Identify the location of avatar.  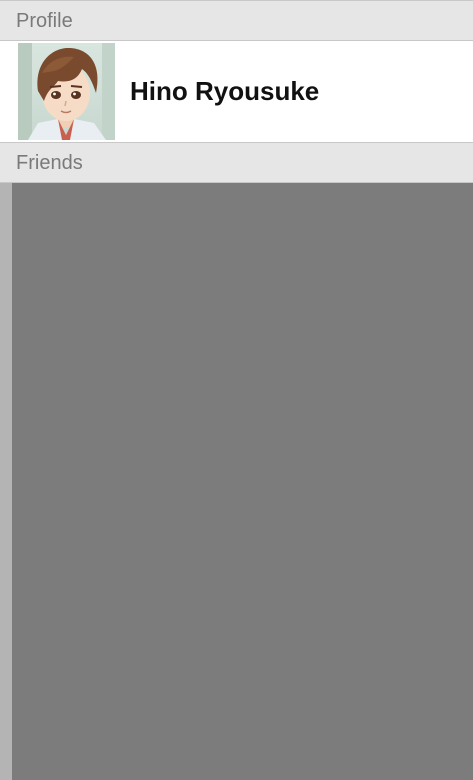
(66, 91).